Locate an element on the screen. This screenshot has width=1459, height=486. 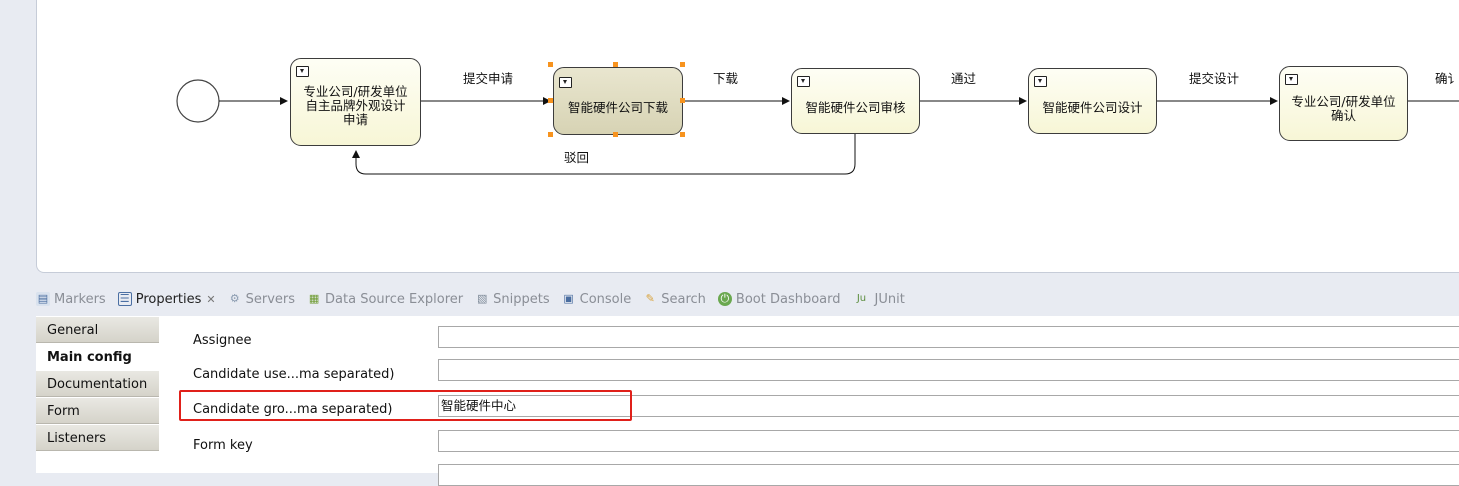
flow-label-reject: 驳回 is located at coordinates (576, 156).